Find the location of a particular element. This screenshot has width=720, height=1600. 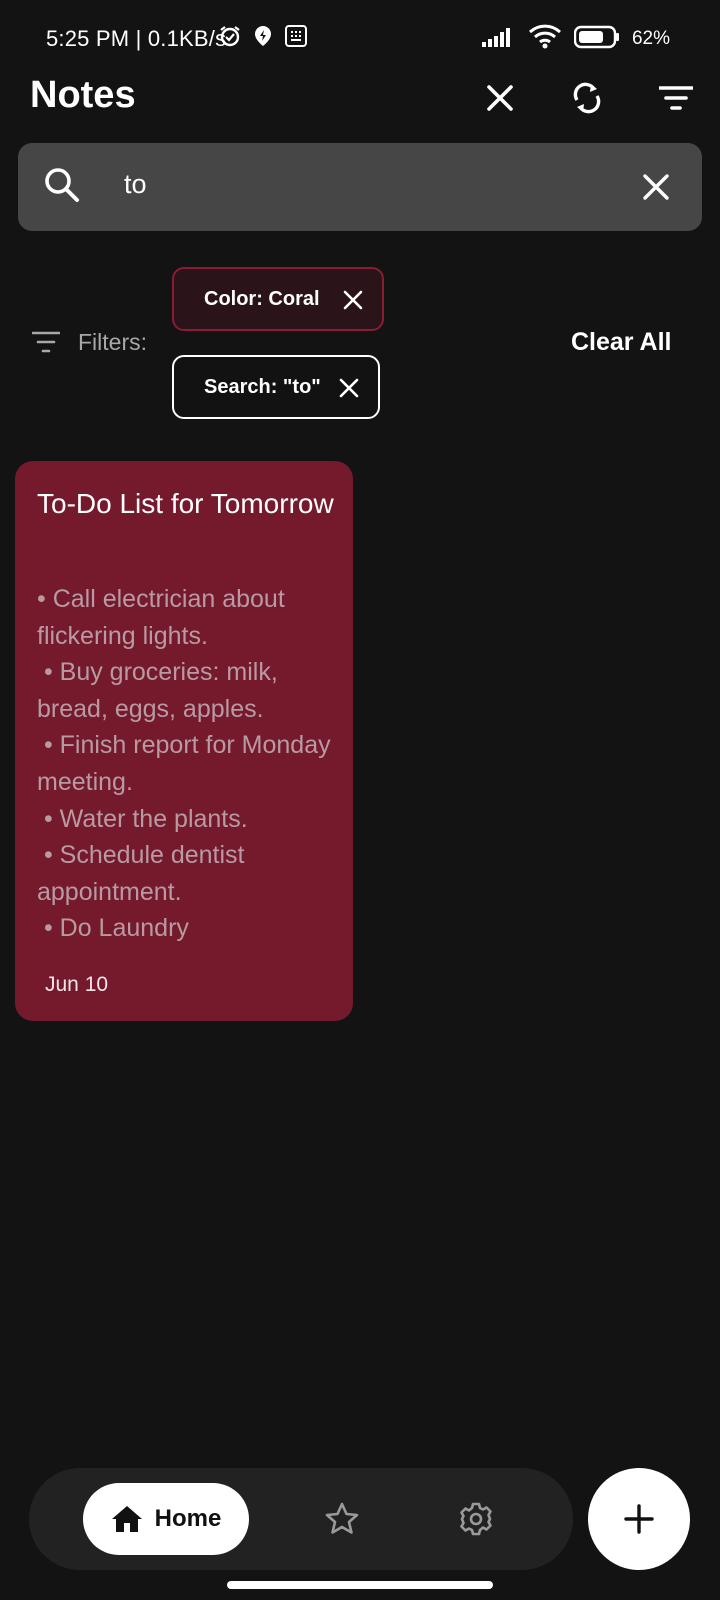

search-icon is located at coordinates (62, 185).